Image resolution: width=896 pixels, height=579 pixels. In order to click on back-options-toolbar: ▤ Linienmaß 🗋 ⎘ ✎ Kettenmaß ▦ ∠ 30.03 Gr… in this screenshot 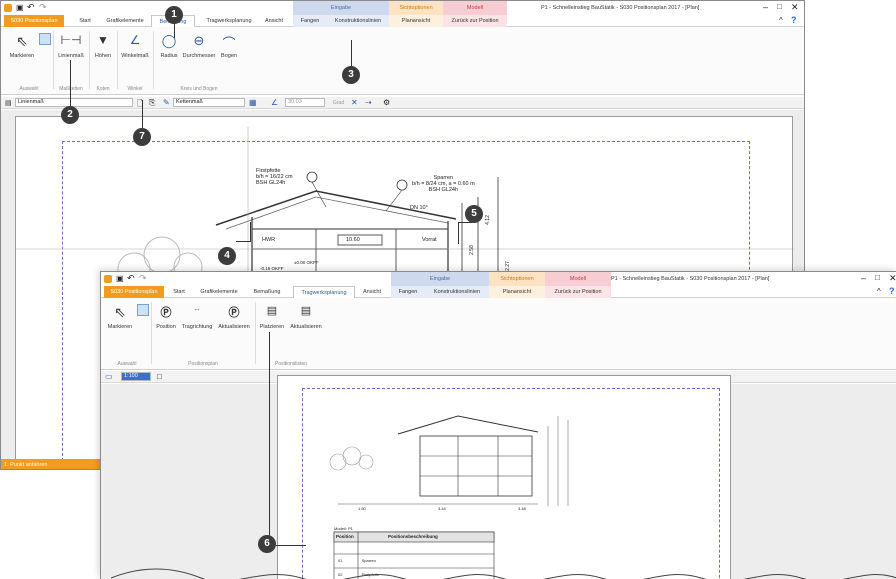, I will do `click(402, 103)`.